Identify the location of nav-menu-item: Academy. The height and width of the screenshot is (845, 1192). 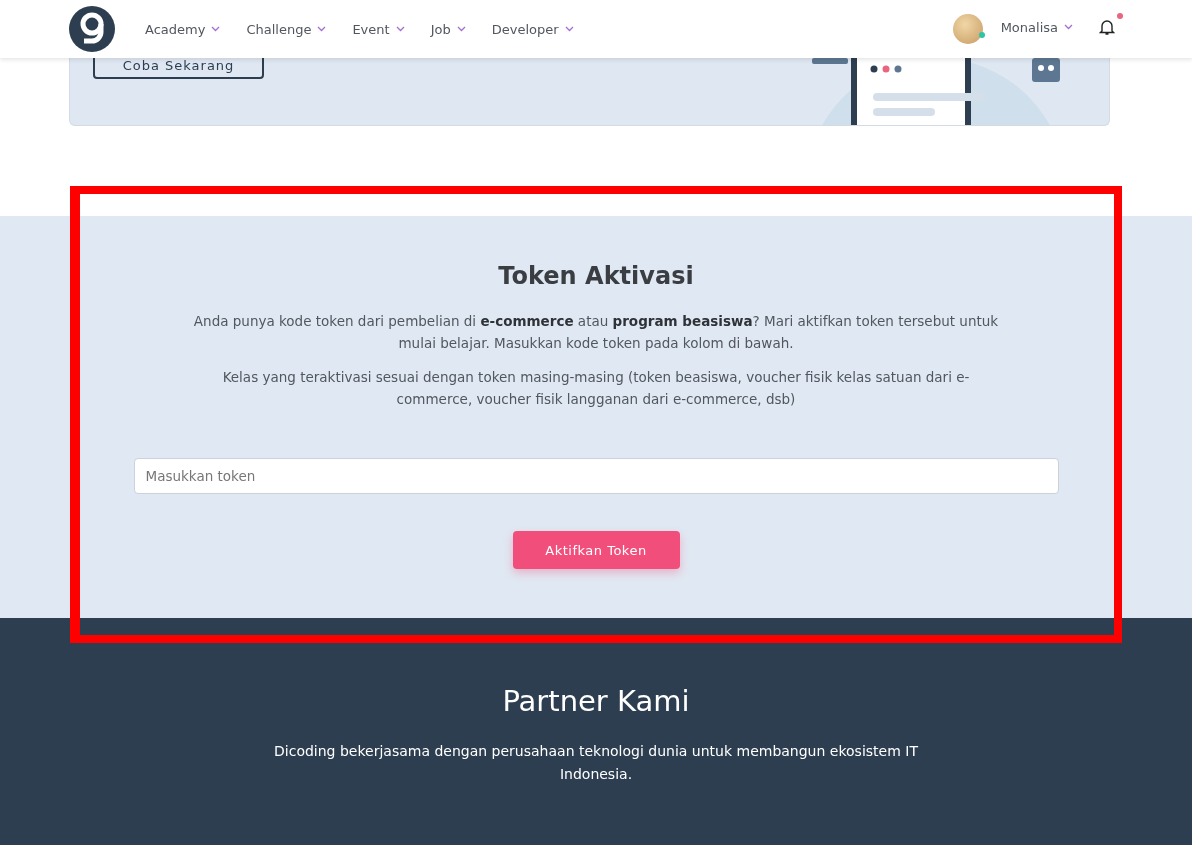
(183, 29).